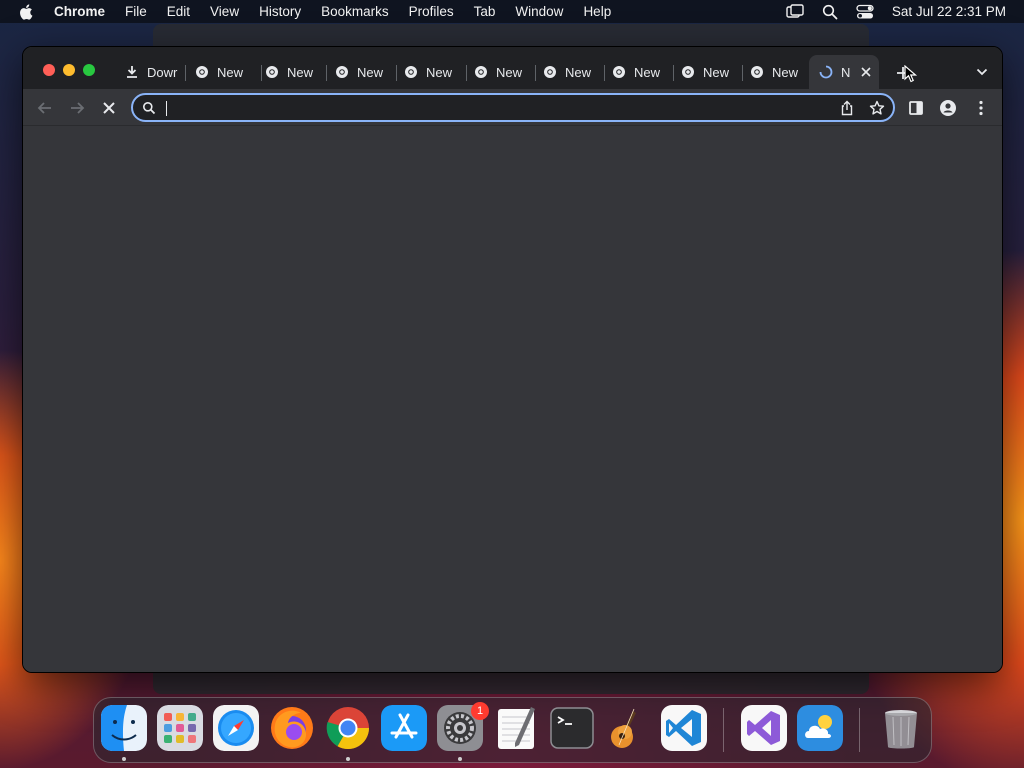 The width and height of the screenshot is (1024, 768). What do you see at coordinates (149, 107) in the screenshot?
I see `search-icon` at bounding box center [149, 107].